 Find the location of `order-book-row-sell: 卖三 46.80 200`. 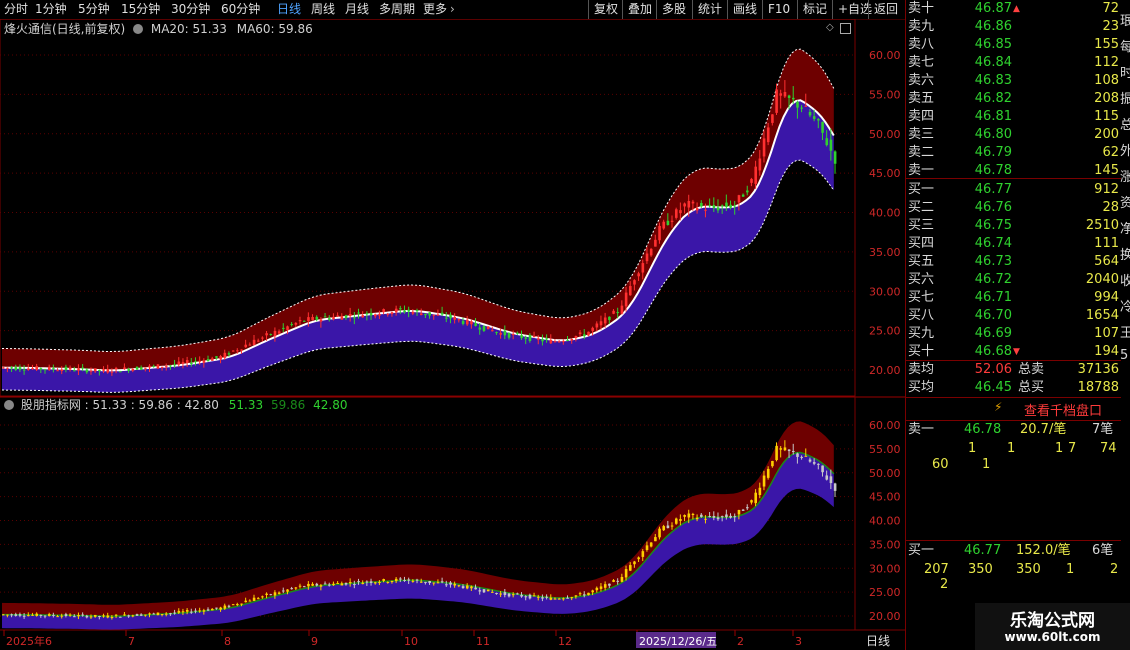

order-book-row-sell: 卖三 46.80 200 is located at coordinates (1013, 135).